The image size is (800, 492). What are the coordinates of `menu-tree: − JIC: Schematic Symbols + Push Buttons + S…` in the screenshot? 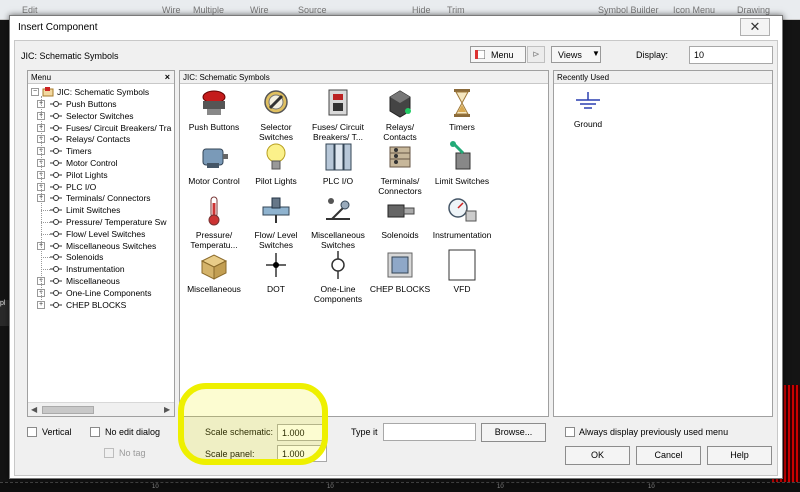 It's located at (101, 238).